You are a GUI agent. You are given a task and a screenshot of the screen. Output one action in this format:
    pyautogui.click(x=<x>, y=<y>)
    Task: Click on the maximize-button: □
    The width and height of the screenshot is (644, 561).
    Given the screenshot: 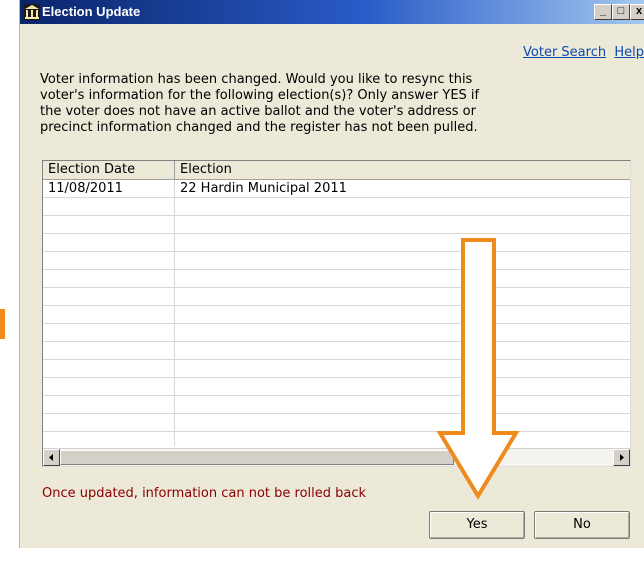 What is the action you would take?
    pyautogui.click(x=621, y=12)
    